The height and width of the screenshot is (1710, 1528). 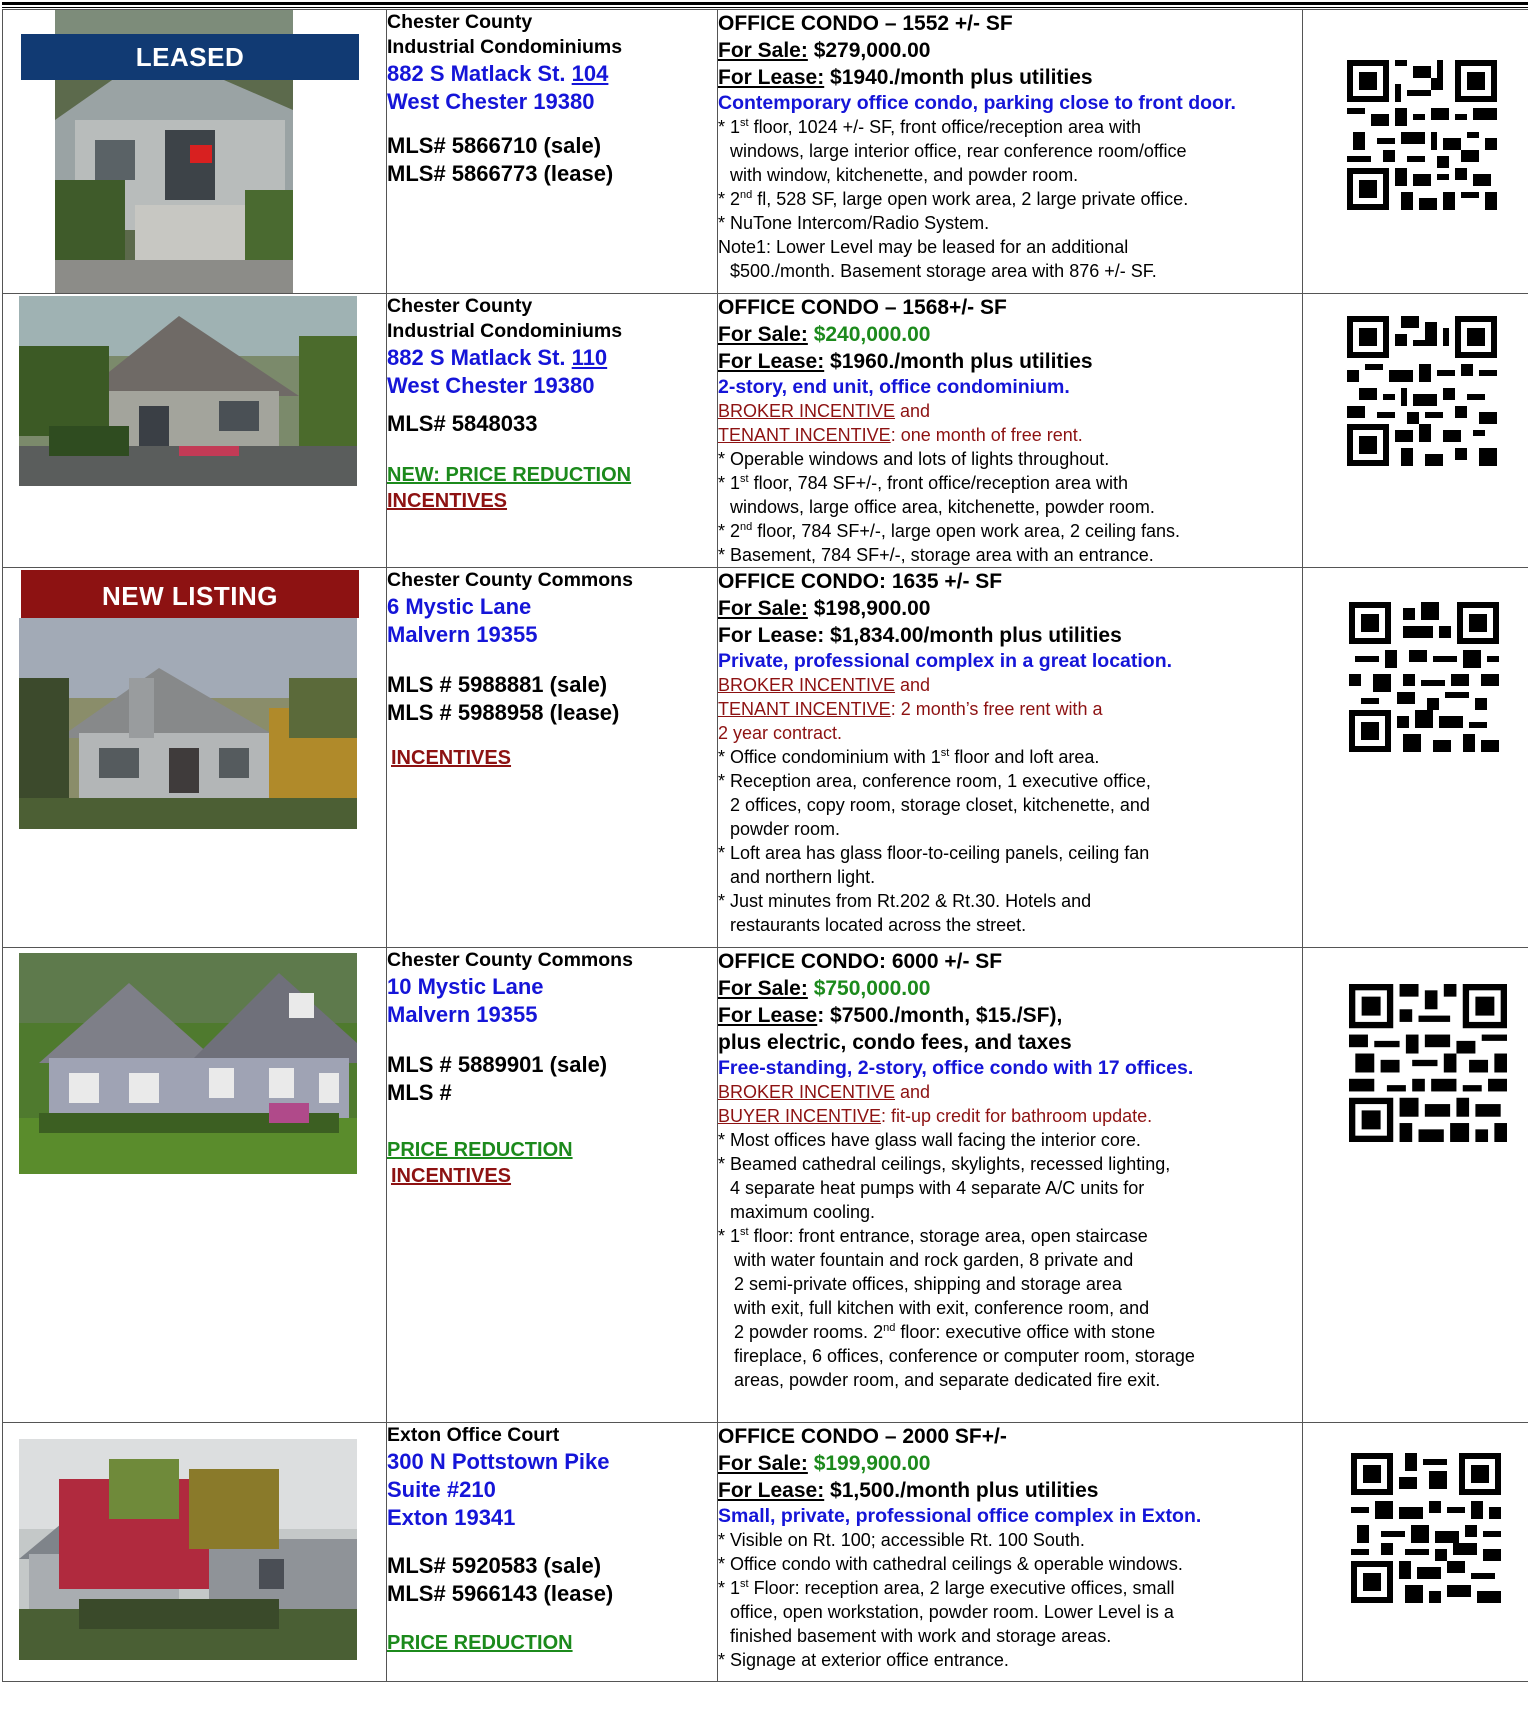 I want to click on desc-line: powder room., so click(x=785, y=829).